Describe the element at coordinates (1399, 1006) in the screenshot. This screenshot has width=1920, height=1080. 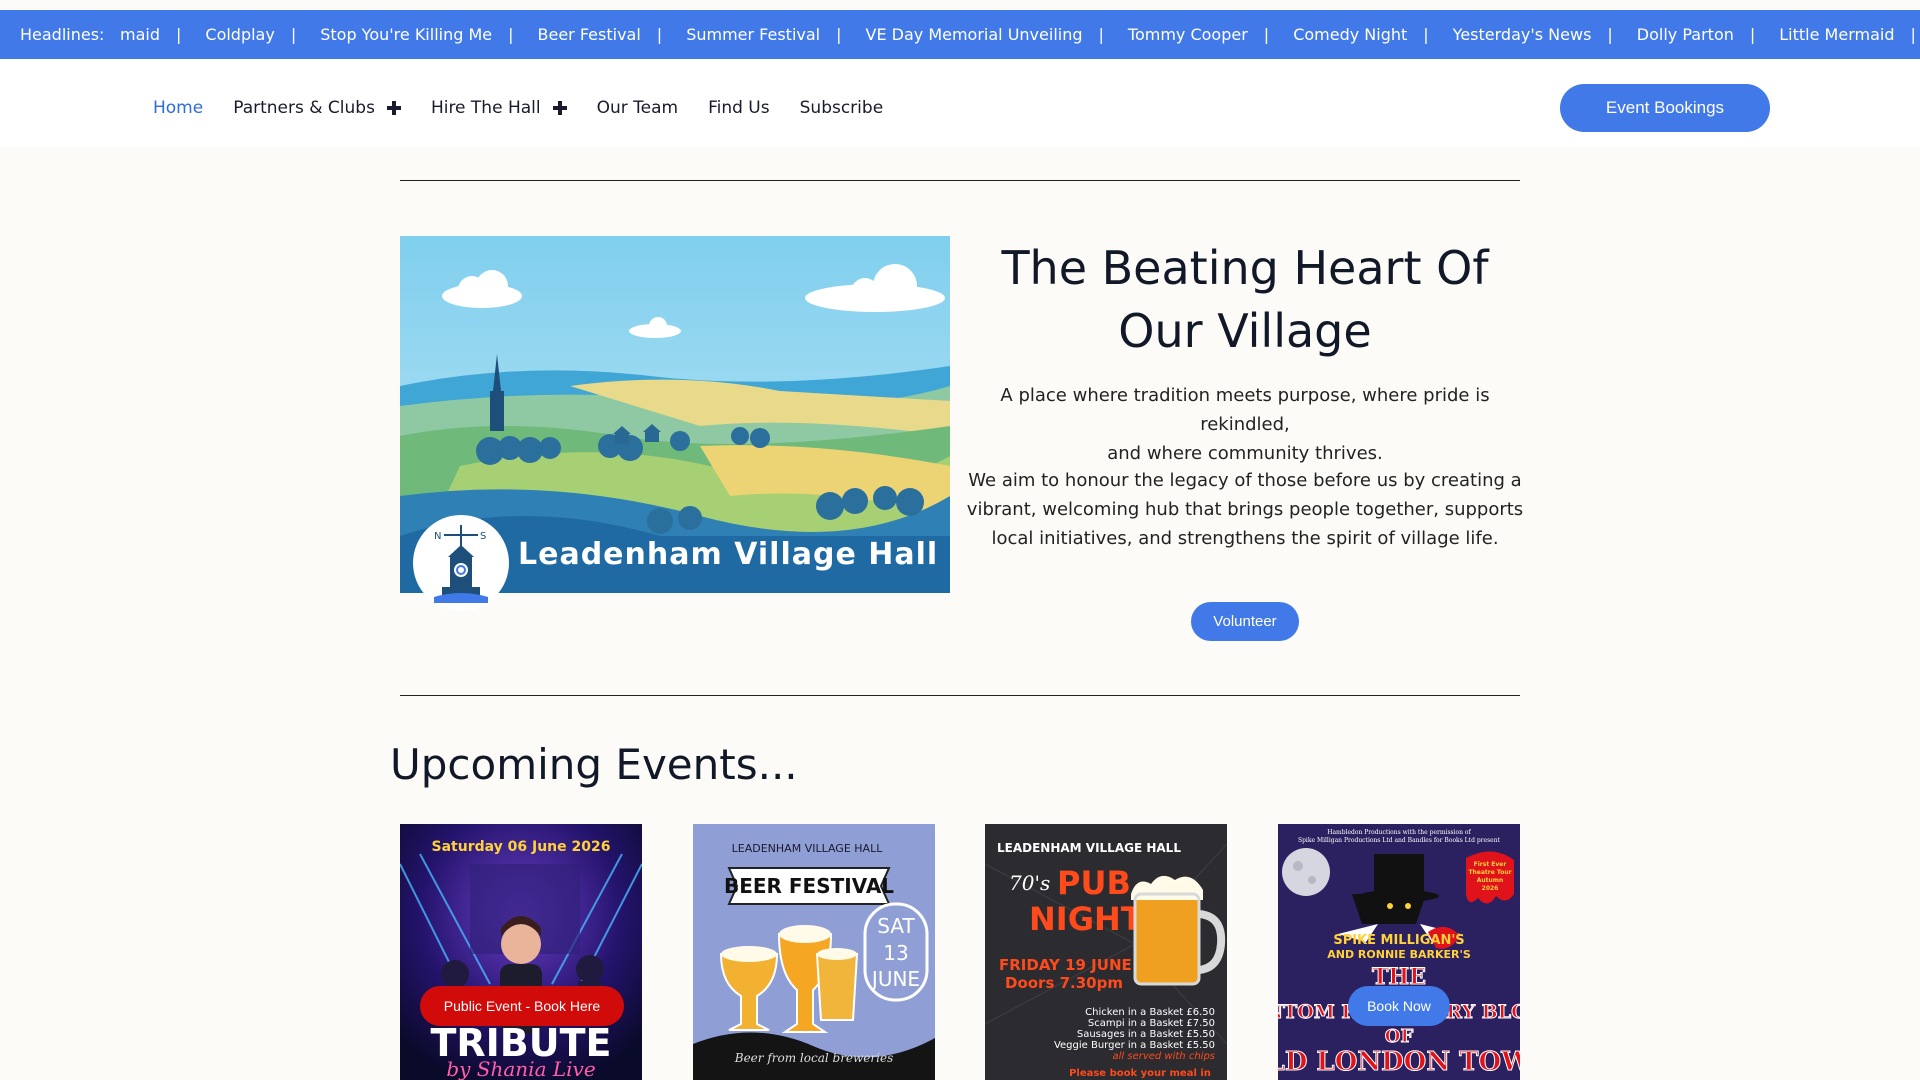
I see `book-now-button: Book Now` at that location.